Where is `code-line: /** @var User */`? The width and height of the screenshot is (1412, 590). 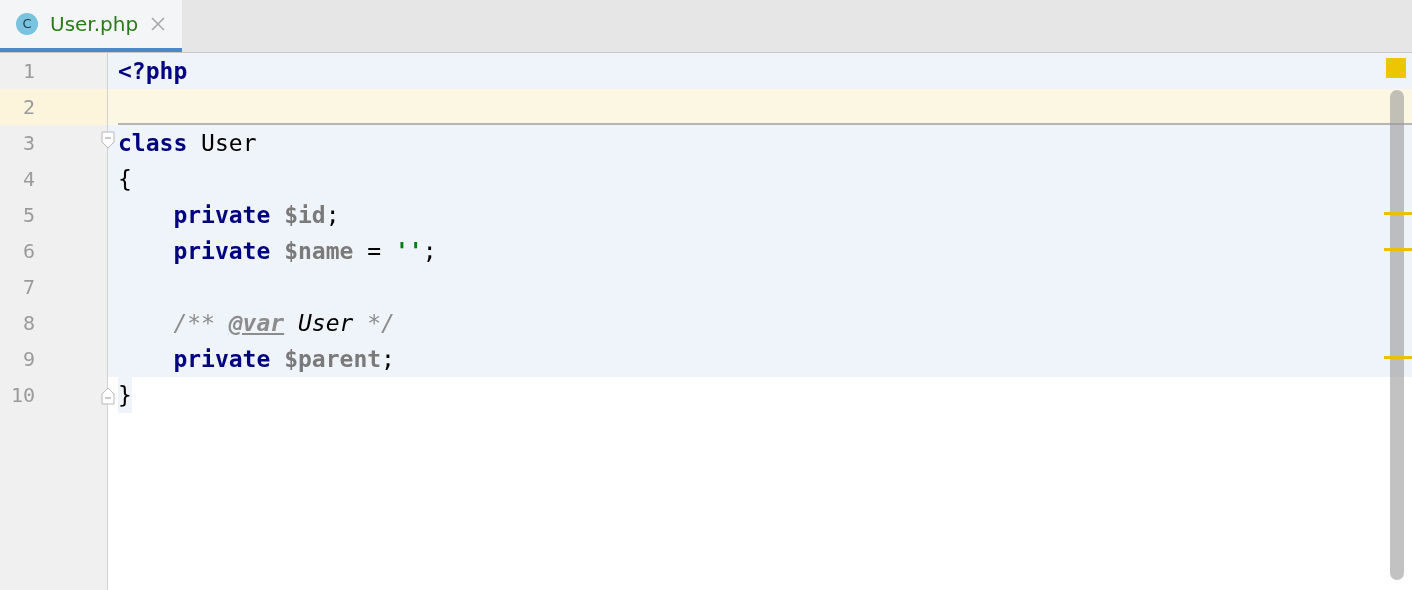 code-line: /** @var User */ is located at coordinates (284, 323).